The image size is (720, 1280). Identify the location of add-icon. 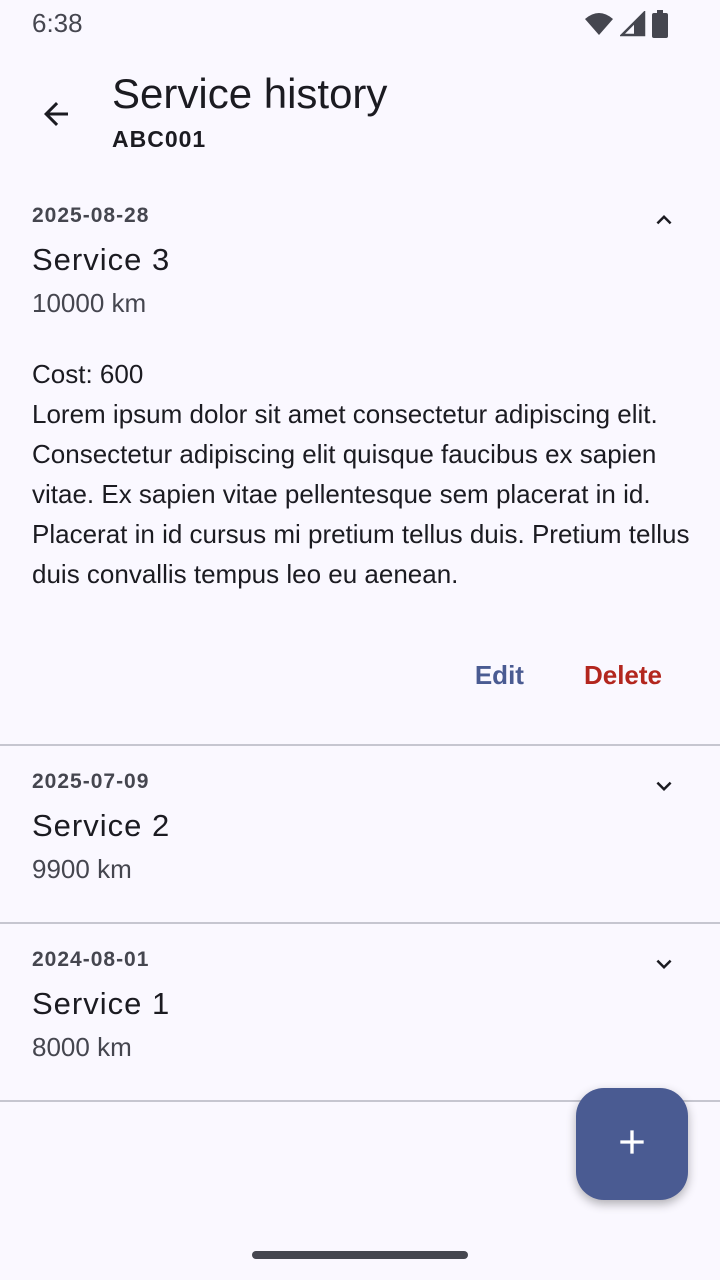
(632, 1144).